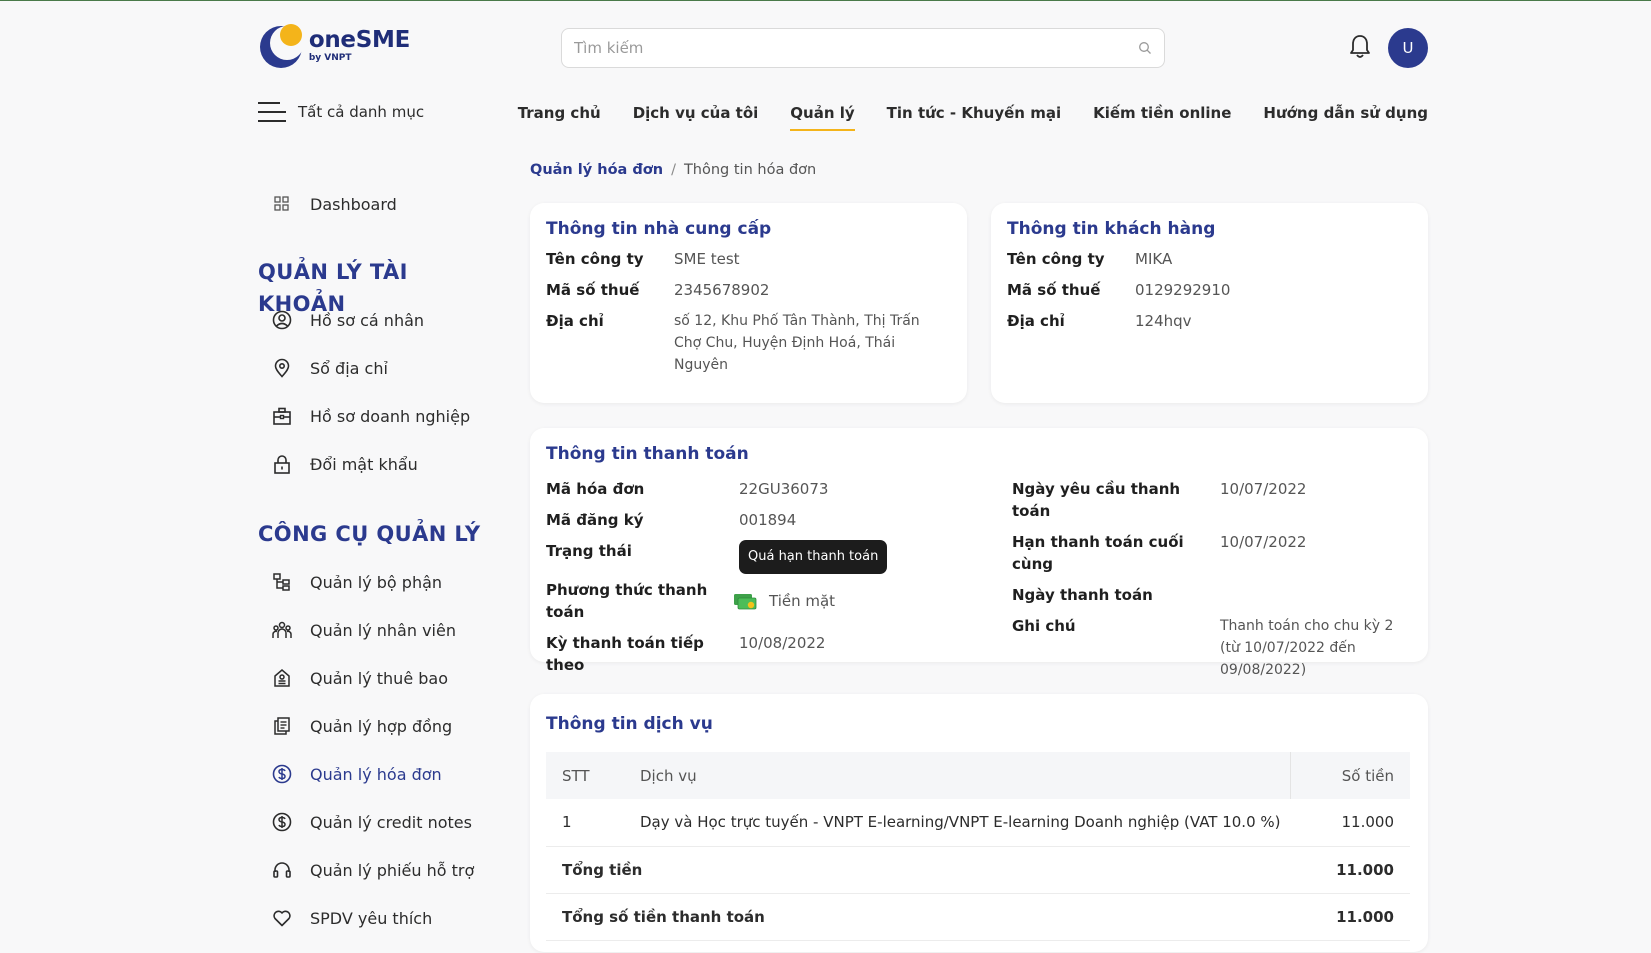  Describe the element at coordinates (696, 113) in the screenshot. I see `nav-my-services: Dịch vụ của tôi` at that location.